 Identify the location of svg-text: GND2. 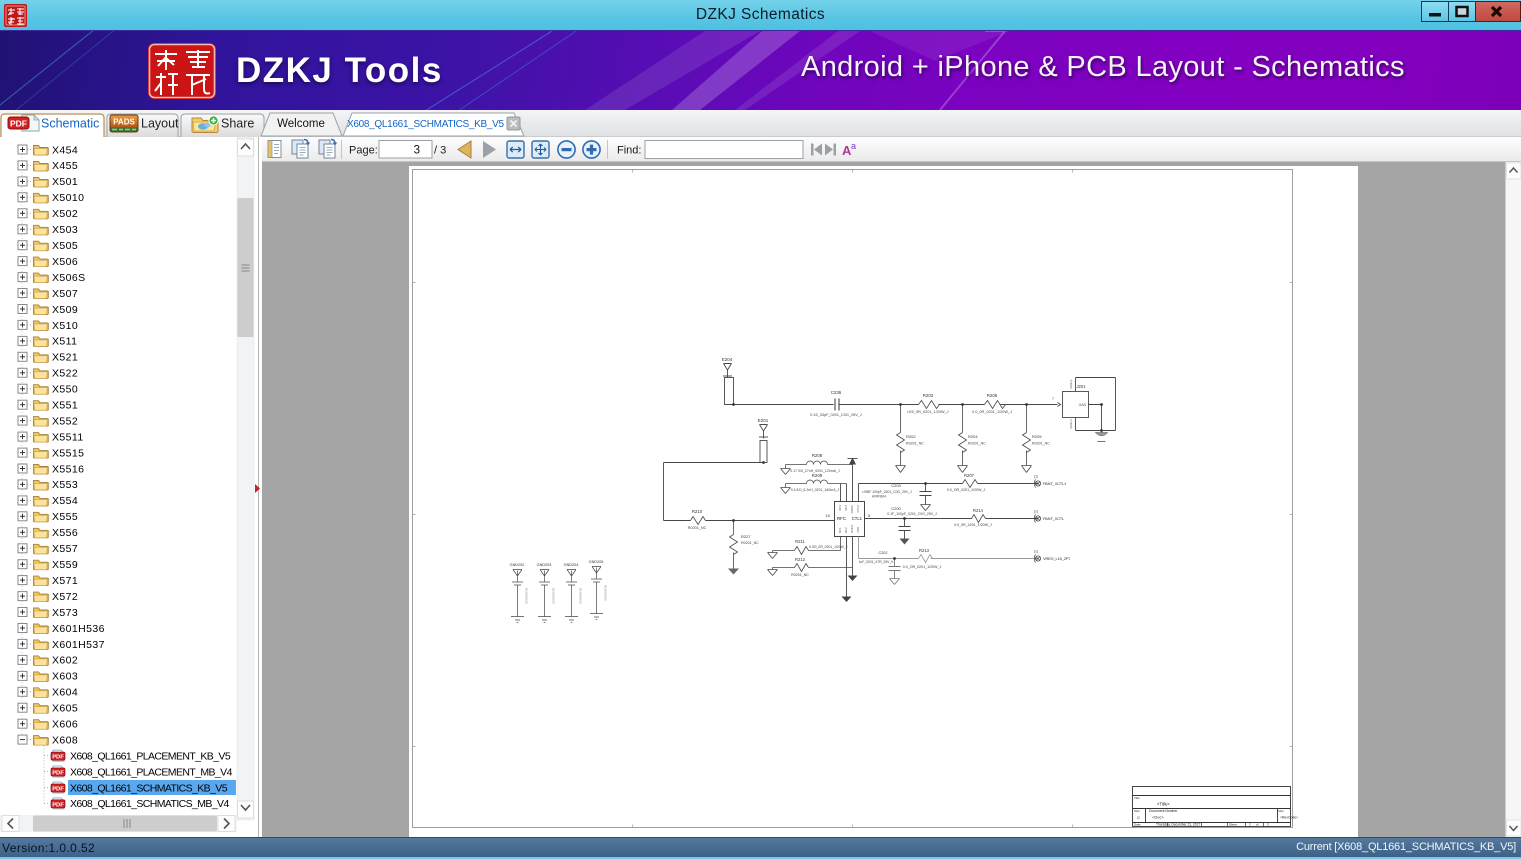
(852, 509).